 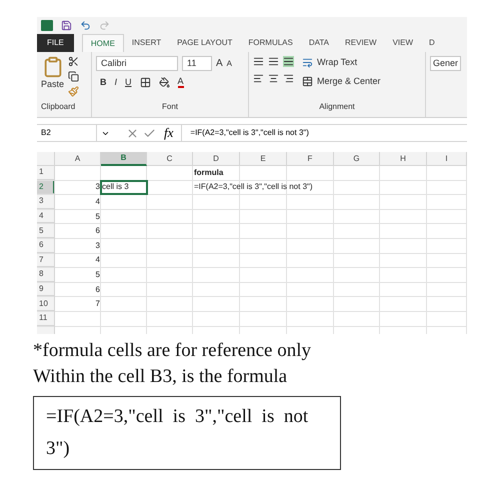 I want to click on column-header: B, so click(x=124, y=159).